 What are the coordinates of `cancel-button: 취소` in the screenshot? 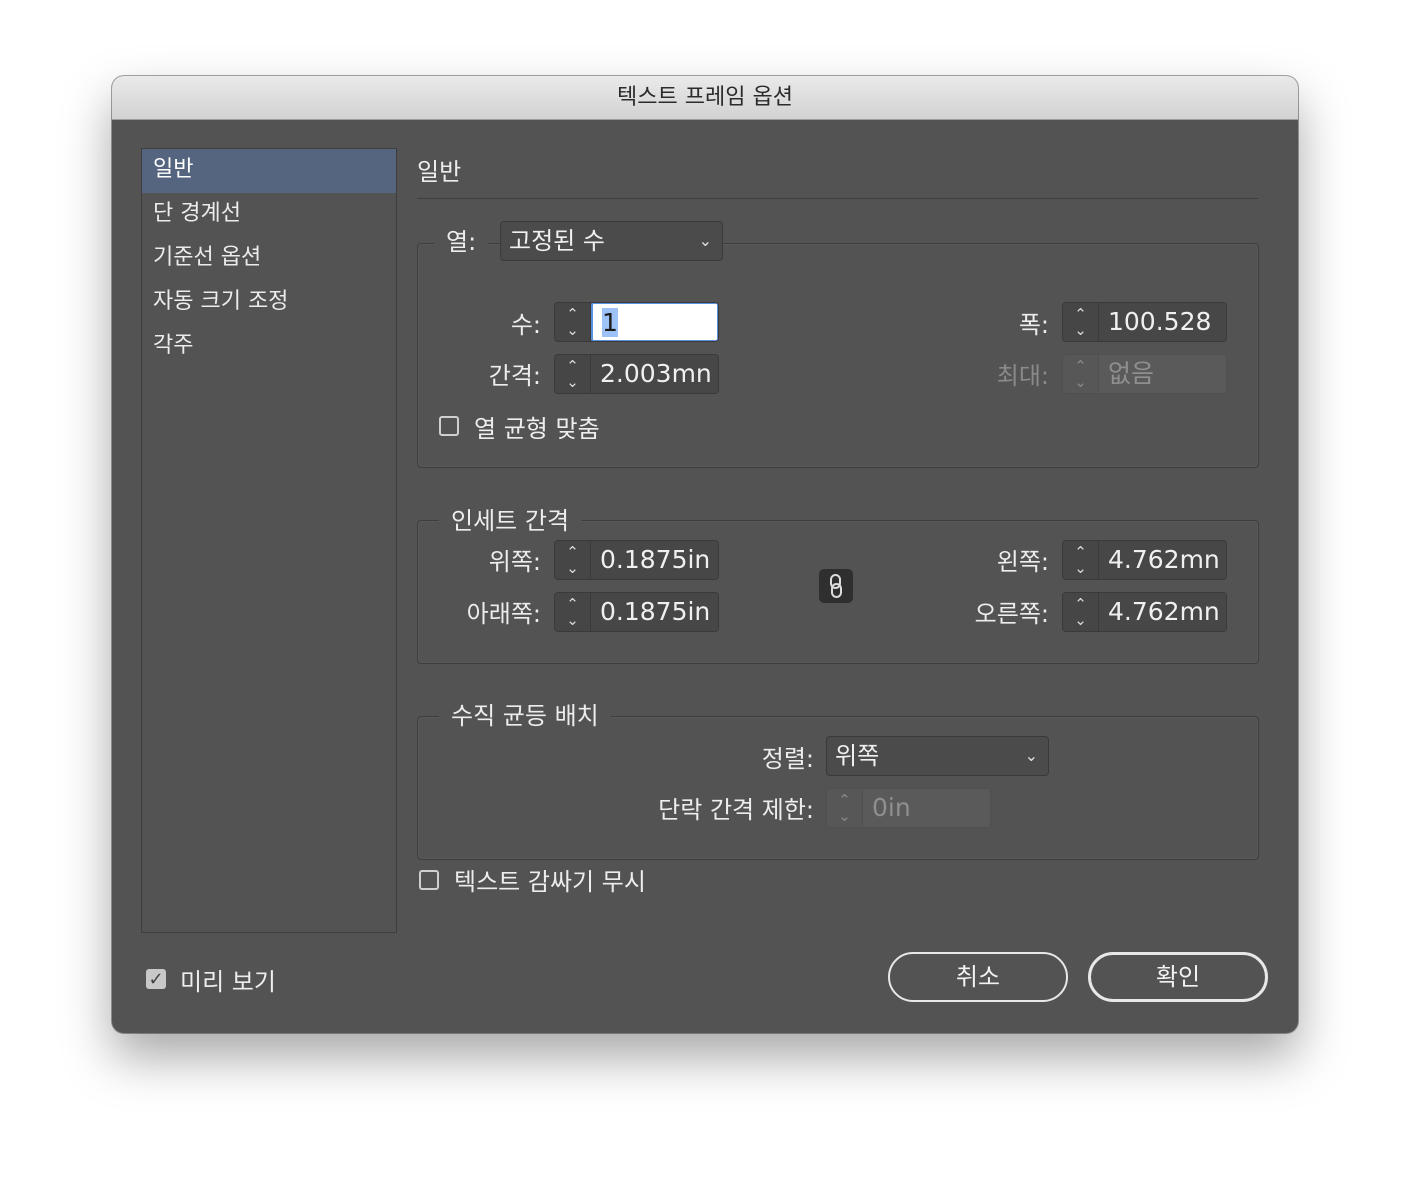 It's located at (978, 977).